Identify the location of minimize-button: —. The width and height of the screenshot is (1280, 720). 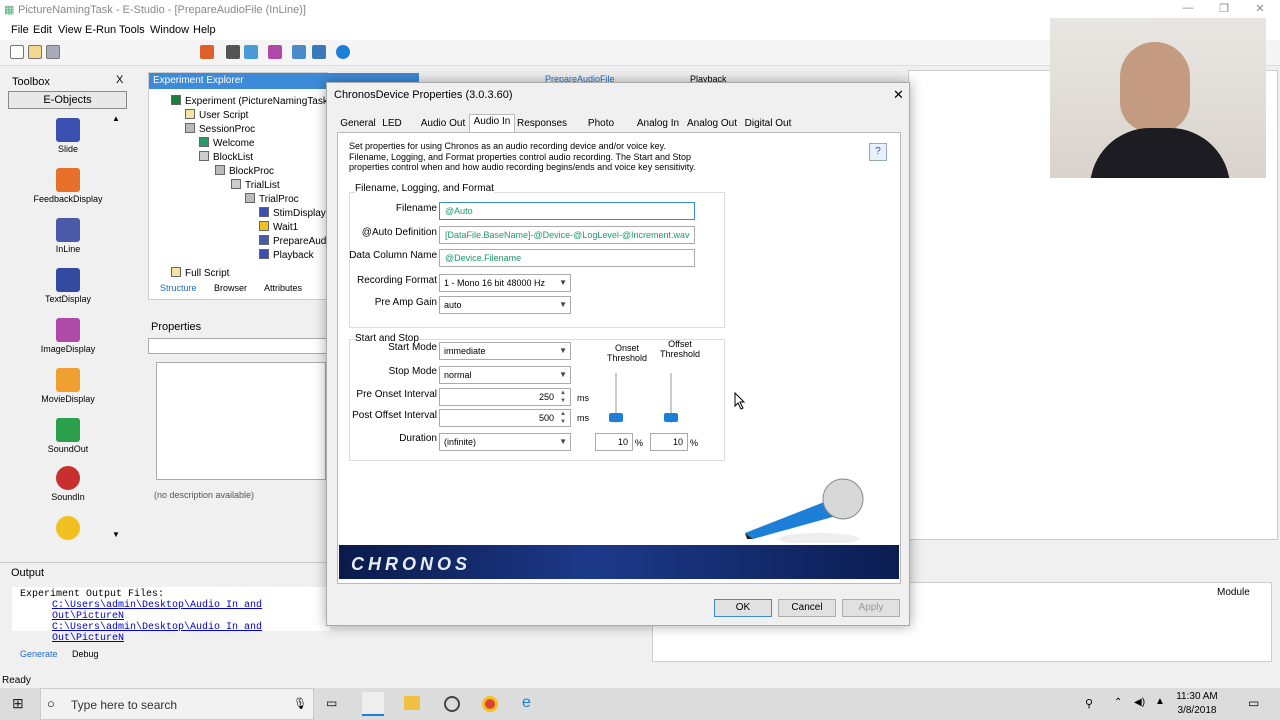
(1188, 10).